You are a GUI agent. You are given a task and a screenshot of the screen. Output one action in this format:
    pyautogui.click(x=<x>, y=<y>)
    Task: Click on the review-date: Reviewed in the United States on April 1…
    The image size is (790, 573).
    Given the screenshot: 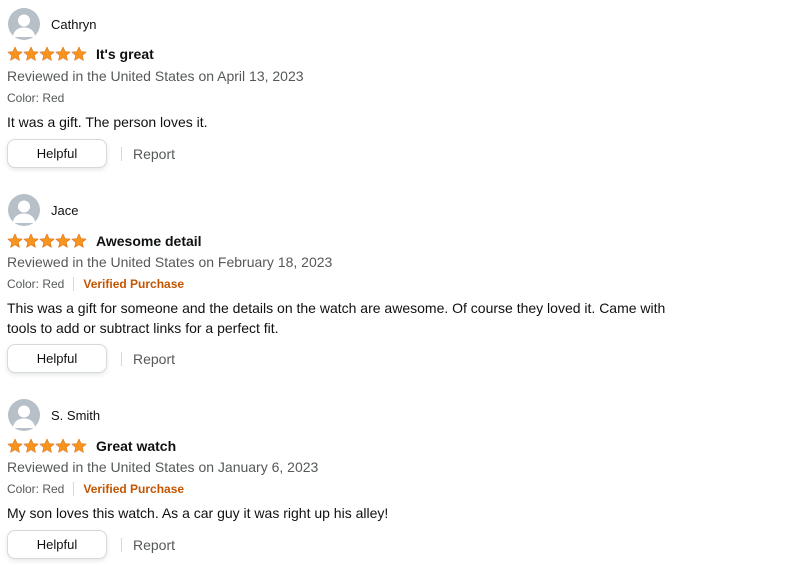 What is the action you would take?
    pyautogui.click(x=155, y=76)
    